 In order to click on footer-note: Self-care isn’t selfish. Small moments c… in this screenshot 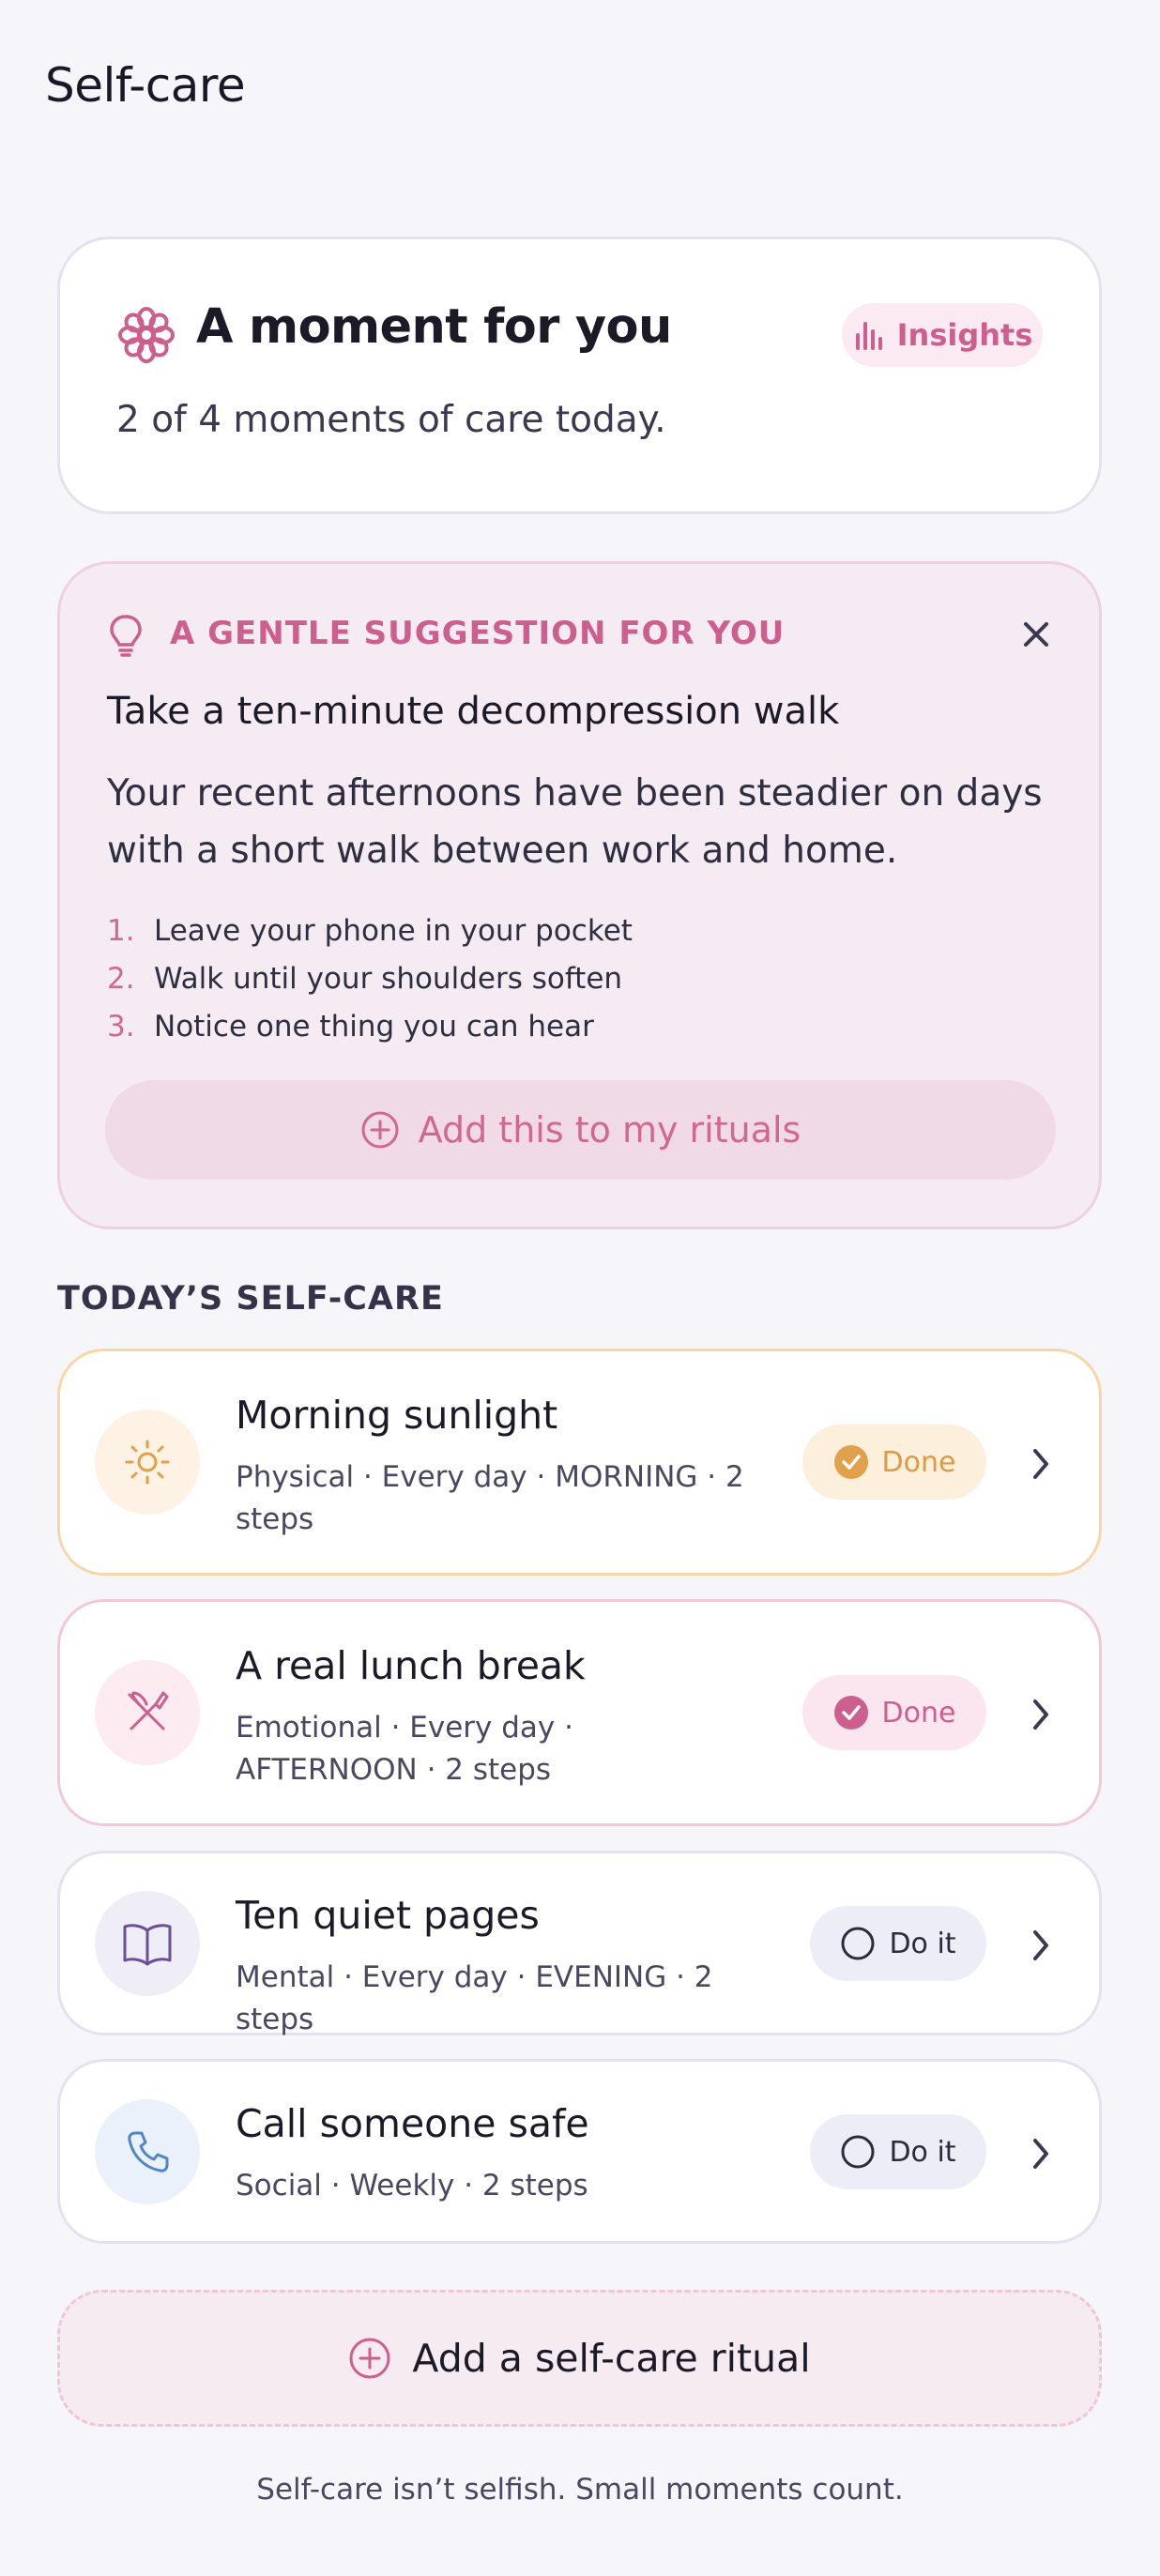, I will do `click(580, 2490)`.